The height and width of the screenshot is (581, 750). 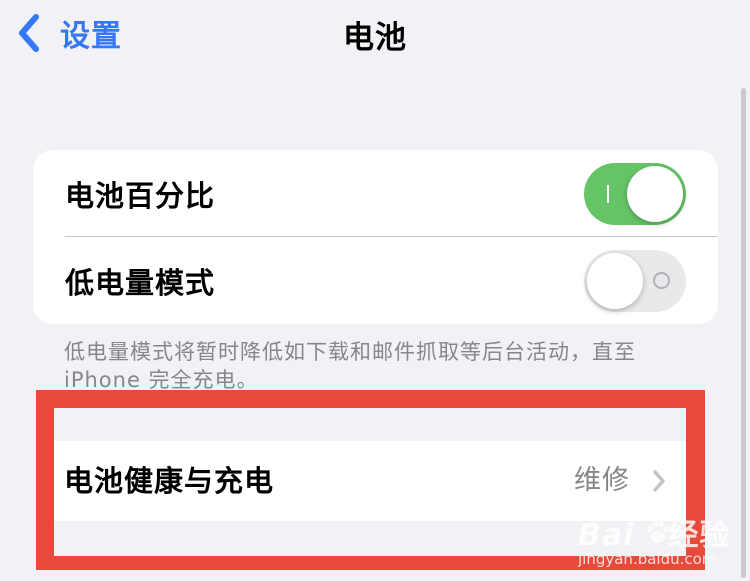 What do you see at coordinates (658, 532) in the screenshot?
I see `paw-icon` at bounding box center [658, 532].